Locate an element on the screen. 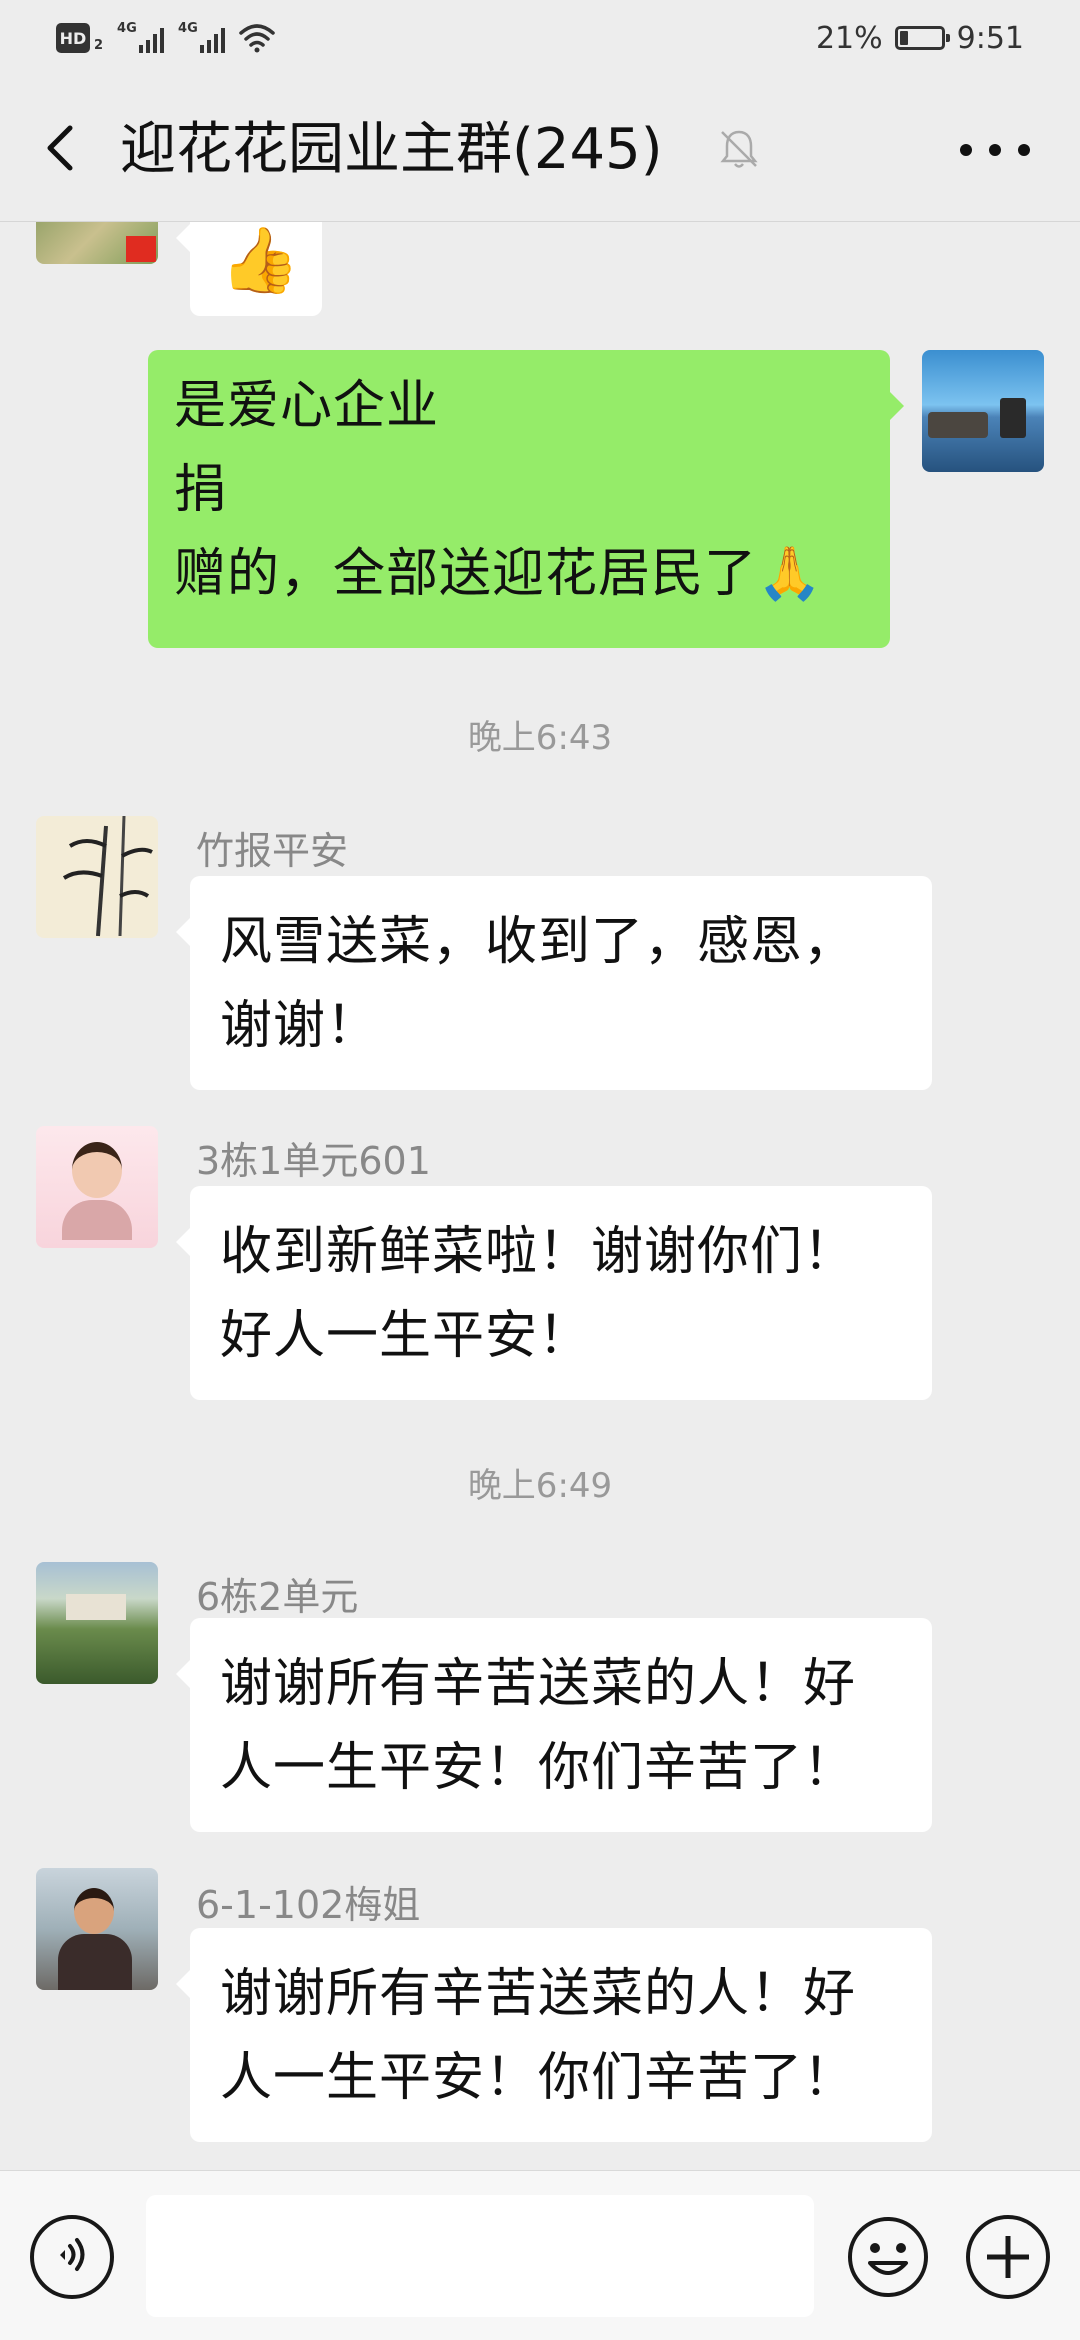  status-right: 21% 9:51 is located at coordinates (920, 38).